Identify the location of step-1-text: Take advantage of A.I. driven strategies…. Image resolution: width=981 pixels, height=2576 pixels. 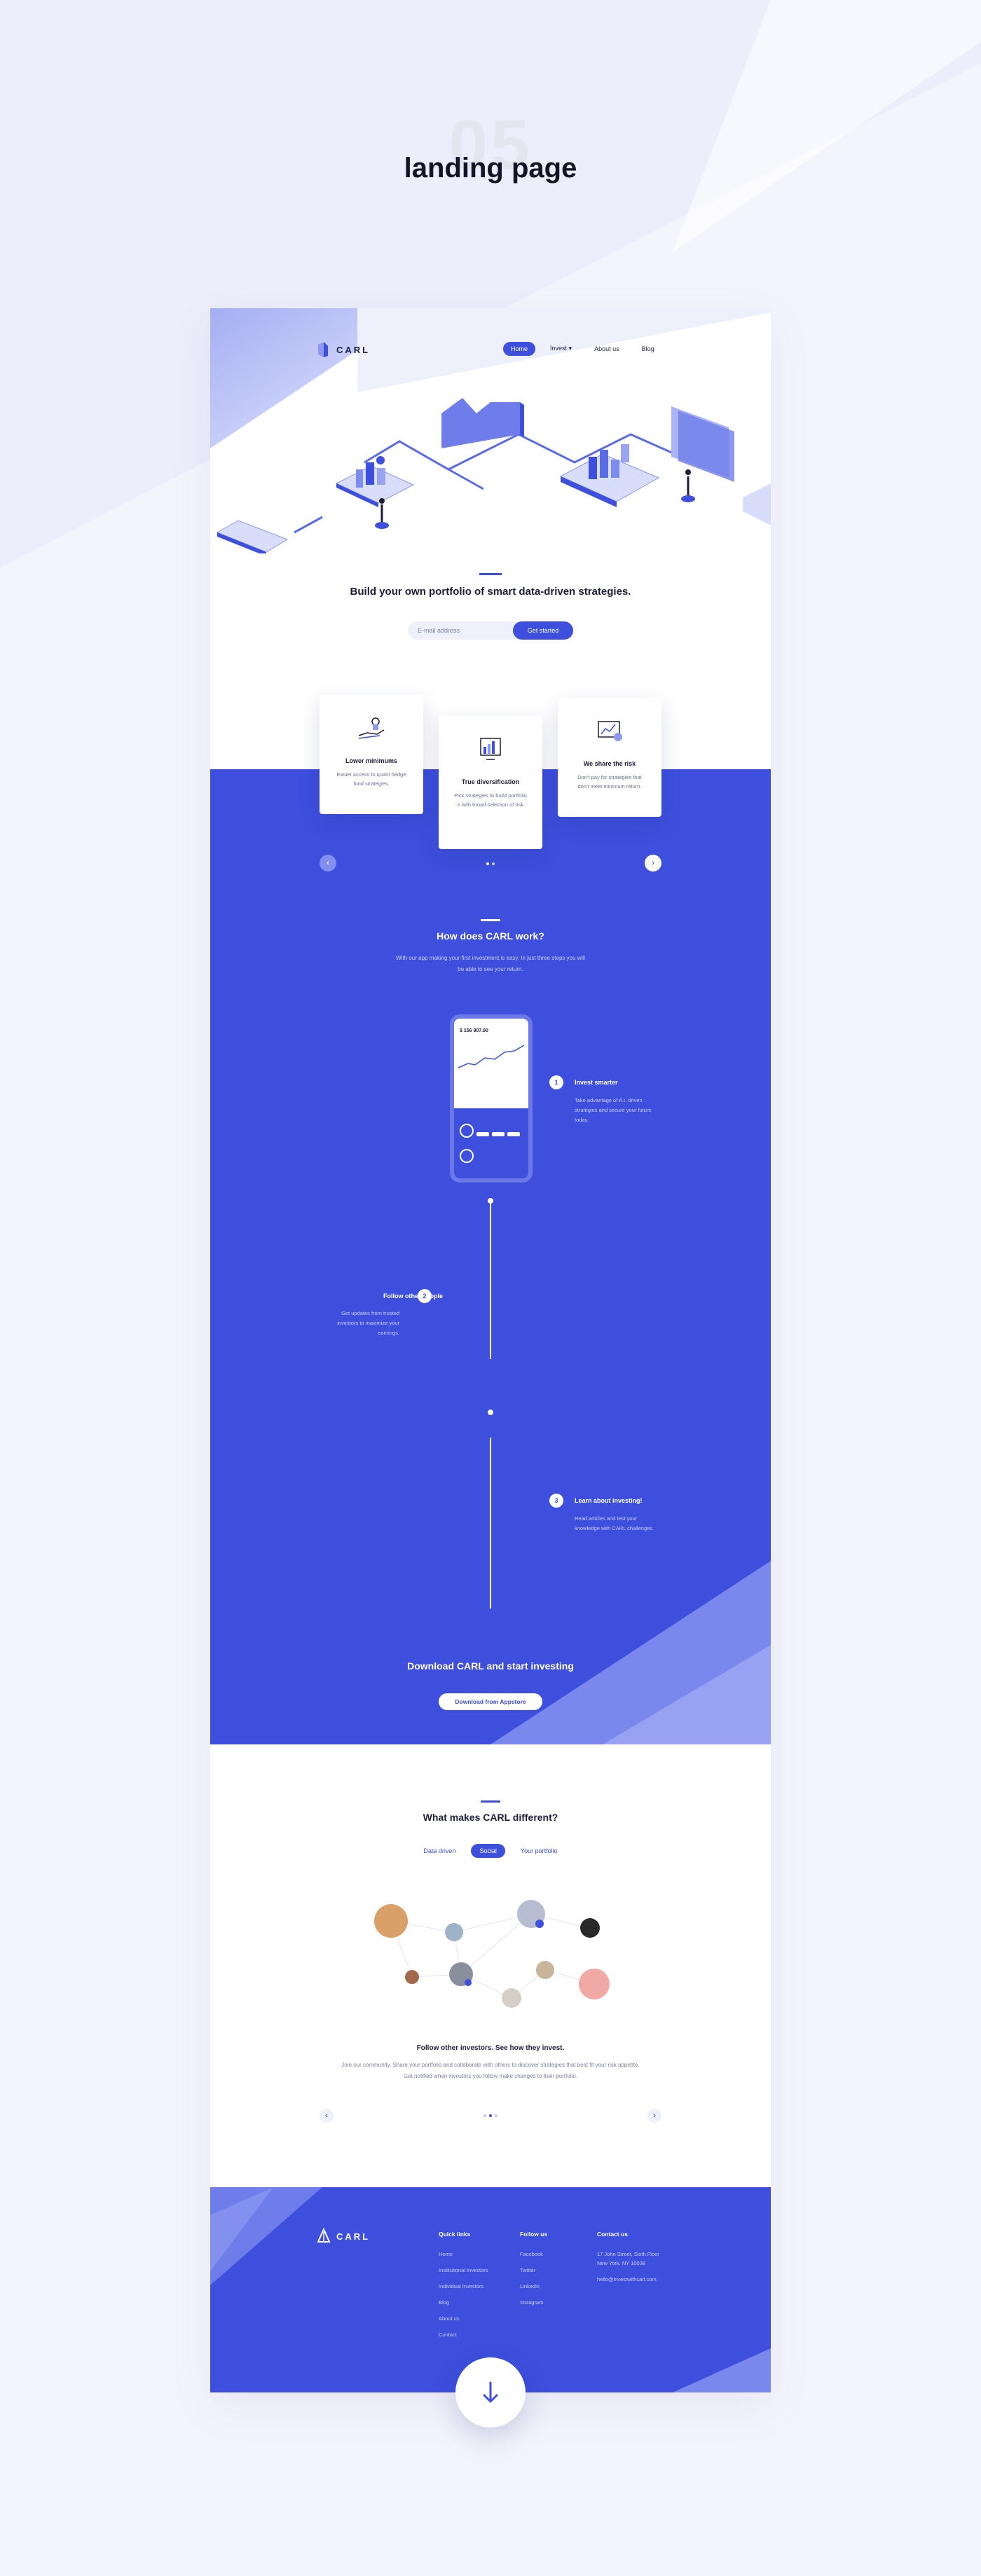
(613, 1110).